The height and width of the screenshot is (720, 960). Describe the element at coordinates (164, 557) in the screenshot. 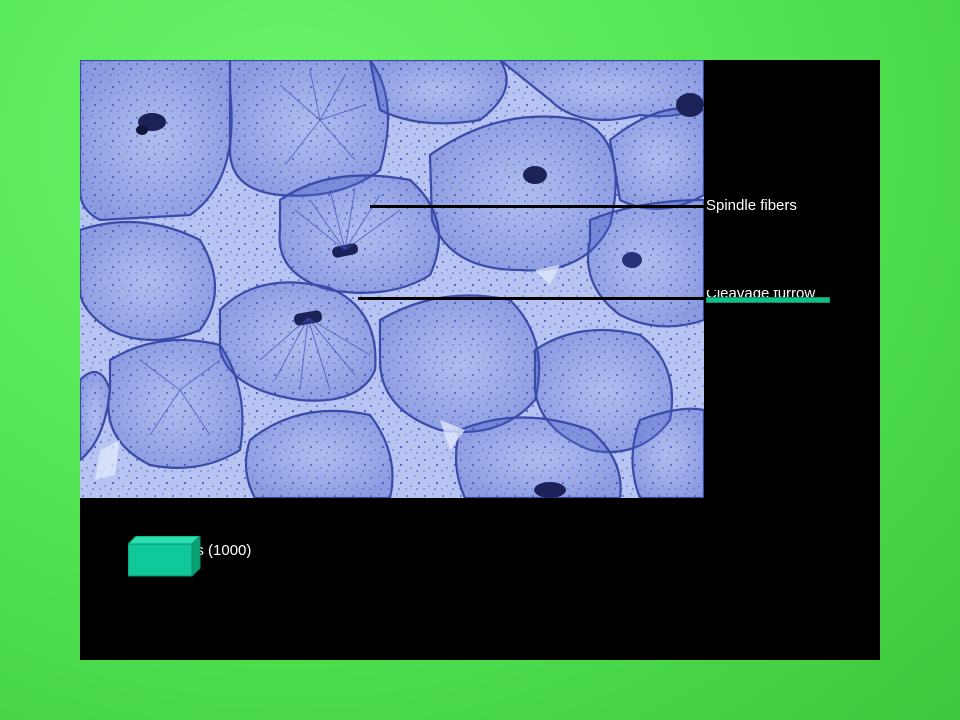

I see `cube-icon` at that location.